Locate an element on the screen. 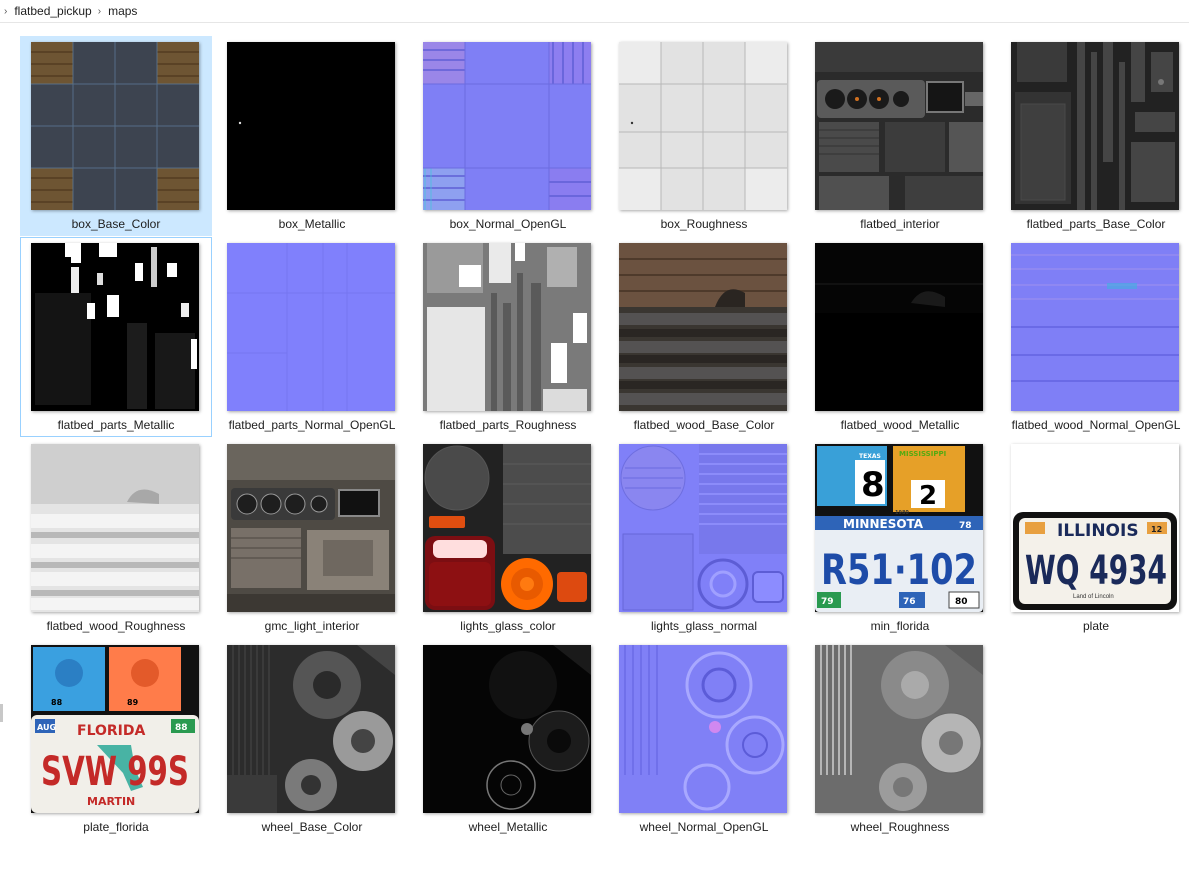  lights-normal-texture is located at coordinates (703, 528).